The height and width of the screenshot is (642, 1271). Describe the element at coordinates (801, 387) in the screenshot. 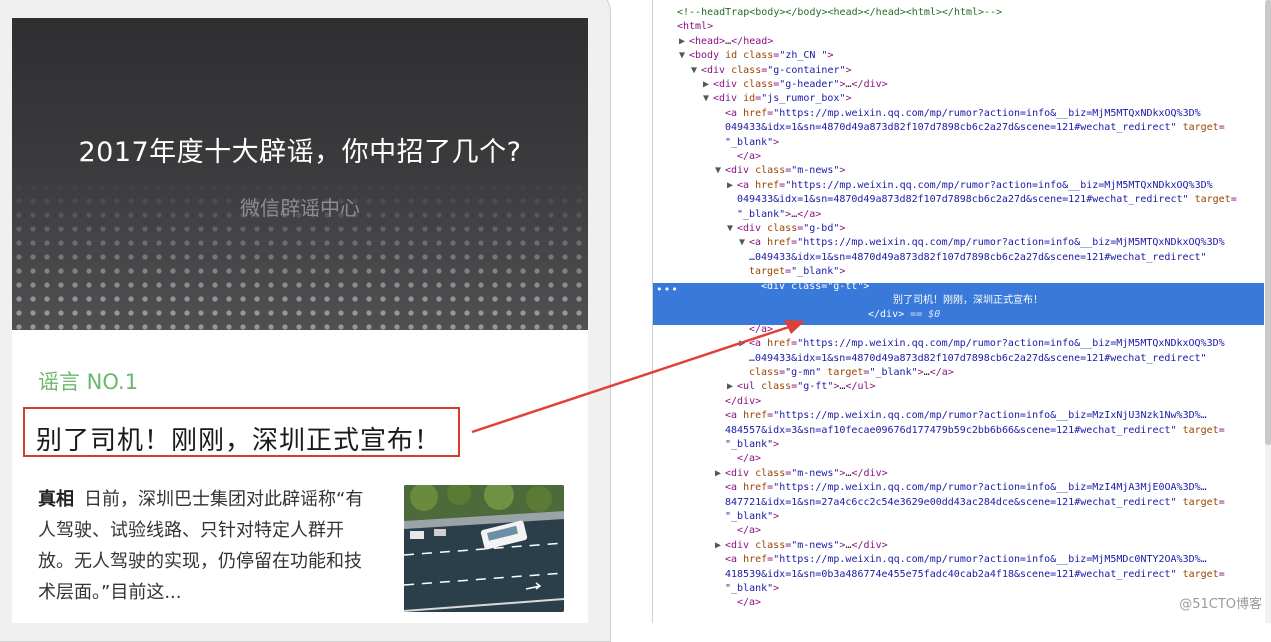

I see `dom-line: ▶ <ul class="g-ft">…</ul>` at that location.